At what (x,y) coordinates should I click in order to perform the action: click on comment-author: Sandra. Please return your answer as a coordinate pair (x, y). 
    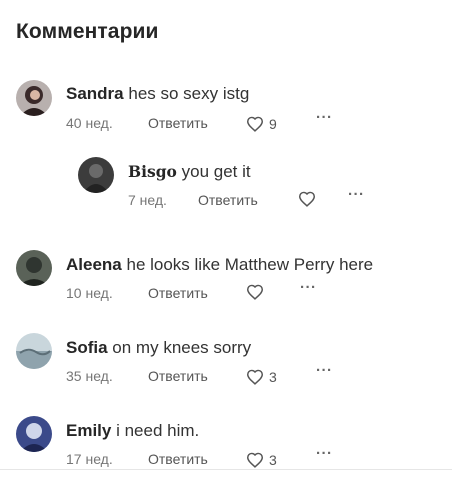
    Looking at the image, I should click on (95, 93).